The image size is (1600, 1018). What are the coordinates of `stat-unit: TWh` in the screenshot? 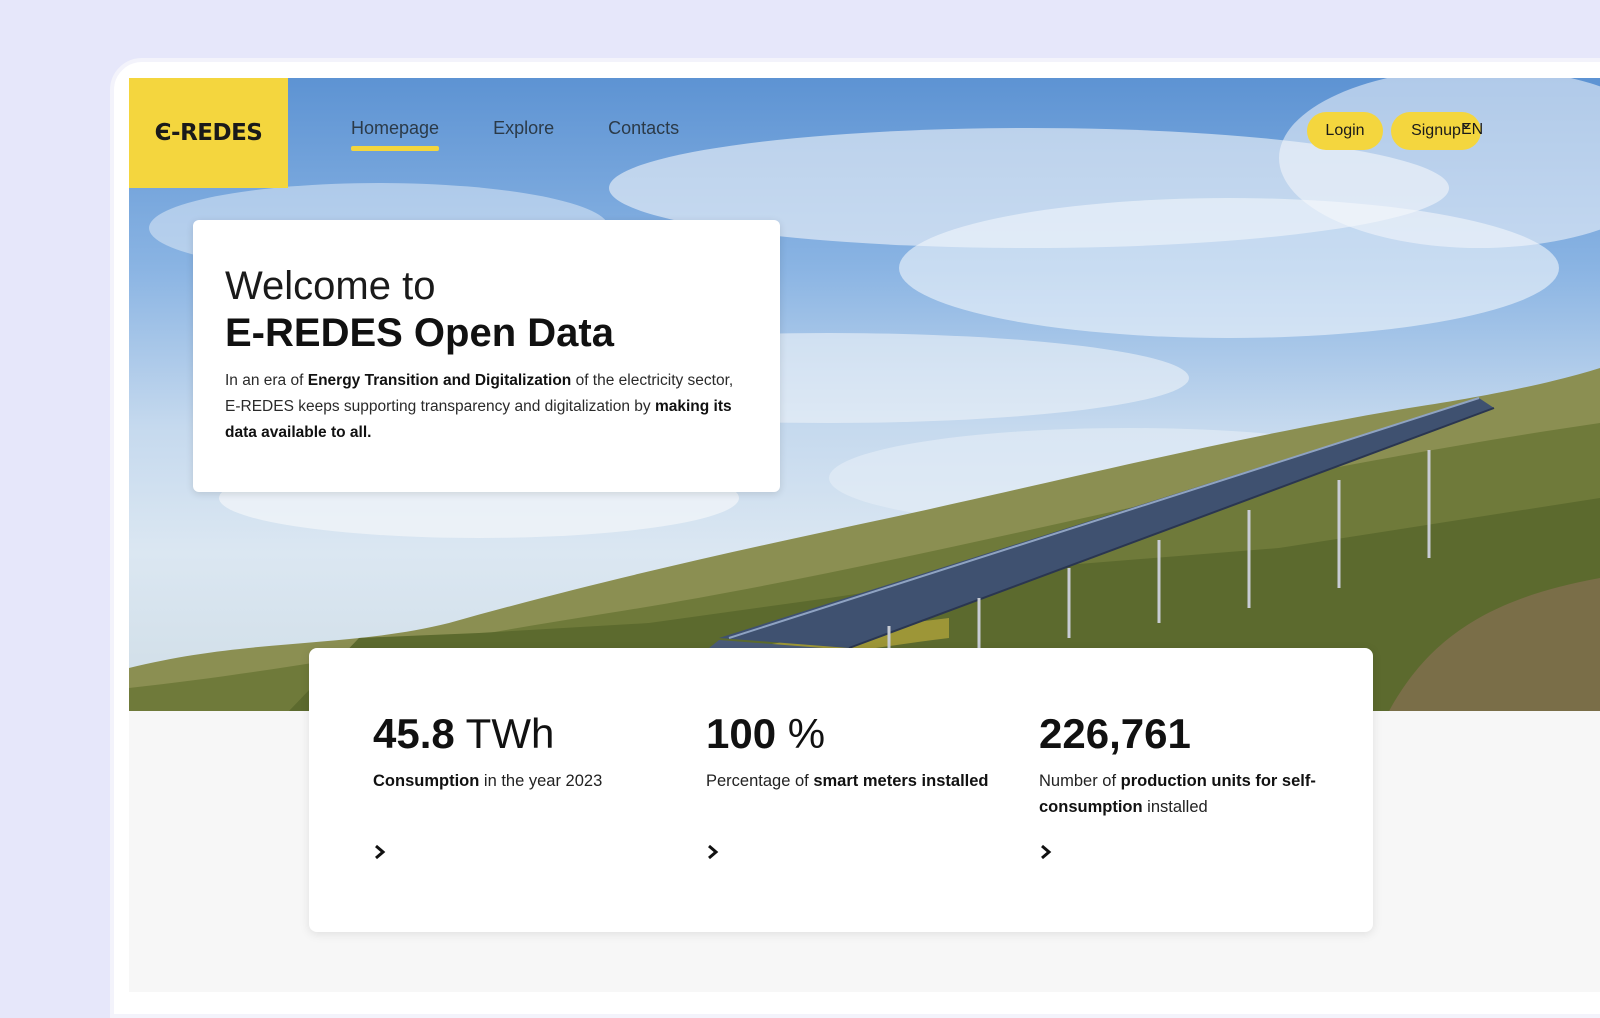 It's located at (504, 733).